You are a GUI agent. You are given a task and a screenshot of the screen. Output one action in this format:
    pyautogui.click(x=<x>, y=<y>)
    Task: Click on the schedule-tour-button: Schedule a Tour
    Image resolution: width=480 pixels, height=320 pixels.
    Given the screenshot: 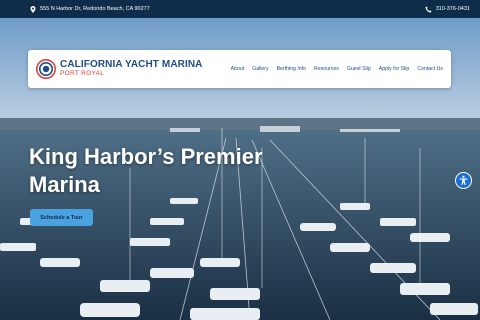 What is the action you would take?
    pyautogui.click(x=61, y=217)
    